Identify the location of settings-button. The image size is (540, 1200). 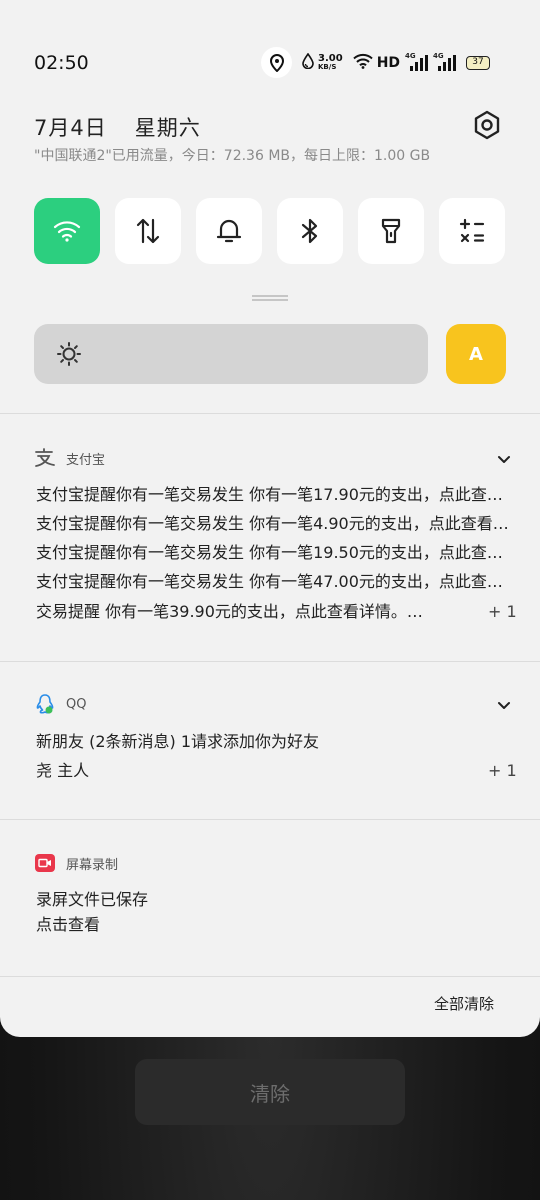
(487, 125).